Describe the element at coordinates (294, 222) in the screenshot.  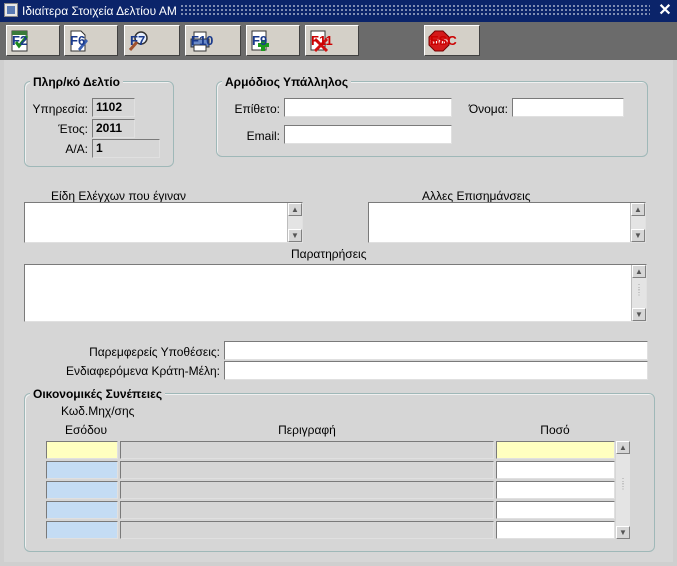
I see `checks-types-scrollbar: ▲ ▼` at that location.